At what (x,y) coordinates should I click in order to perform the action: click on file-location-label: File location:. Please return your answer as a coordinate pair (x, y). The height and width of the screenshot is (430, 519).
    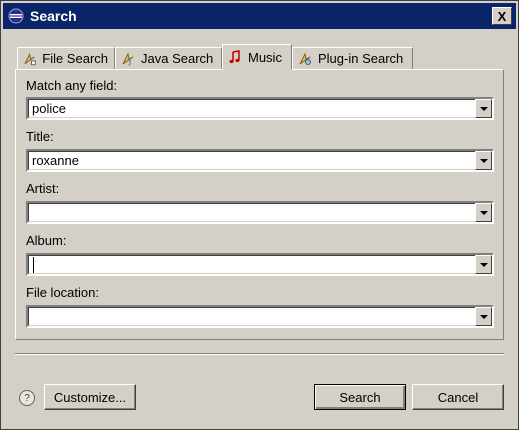
    Looking at the image, I should click on (62, 292).